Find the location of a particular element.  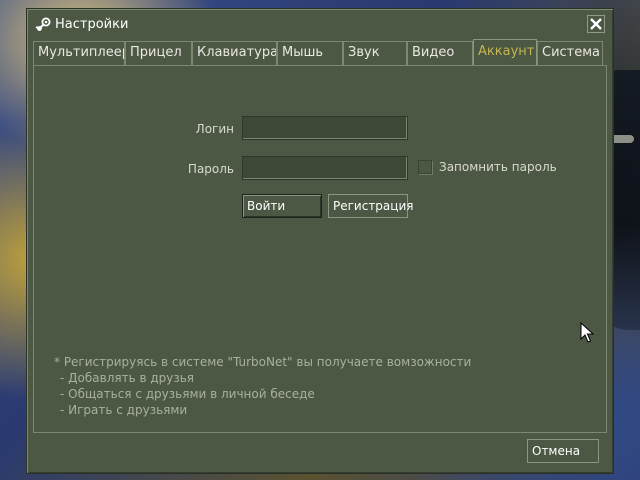

password-input is located at coordinates (325, 168).